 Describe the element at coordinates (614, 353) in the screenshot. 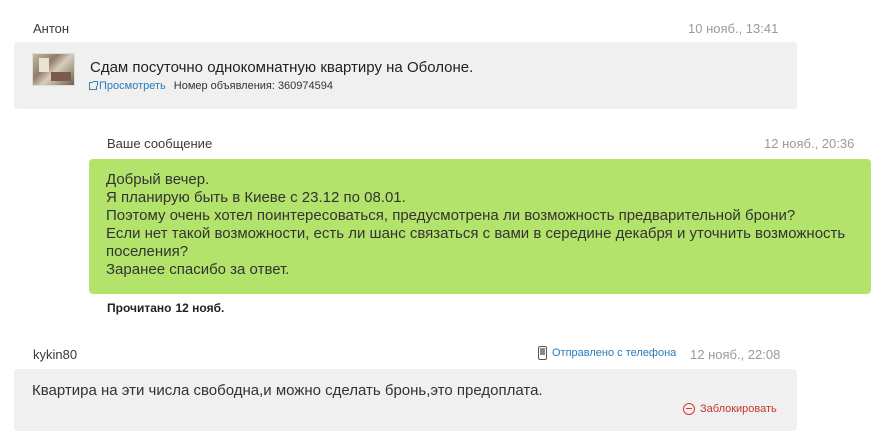

I see `sent-from-phone-label: Отправлено с телефона` at that location.